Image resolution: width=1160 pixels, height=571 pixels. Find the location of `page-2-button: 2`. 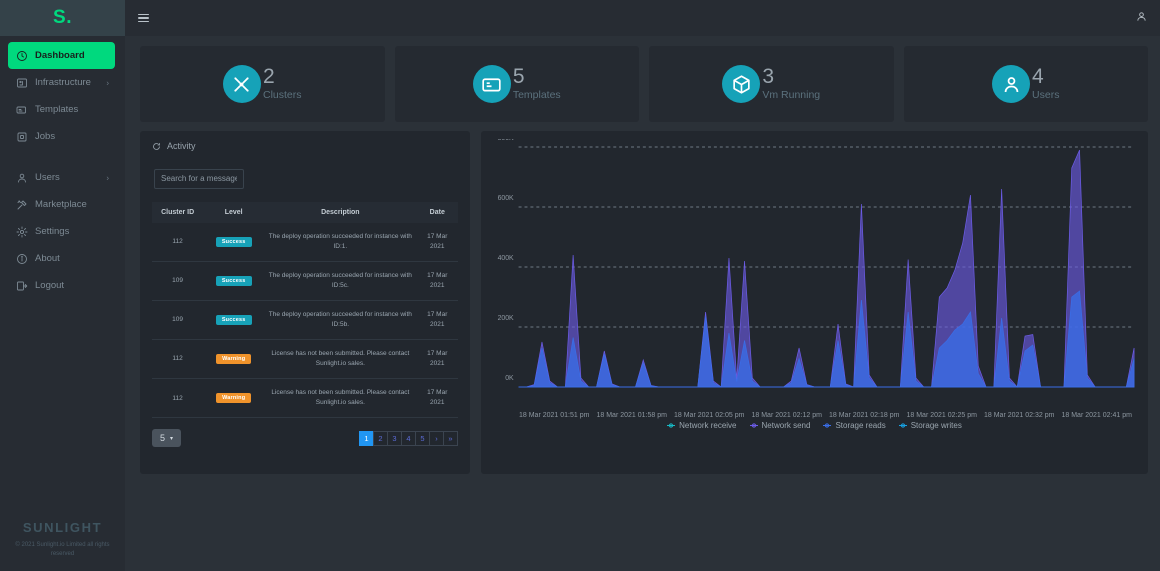

page-2-button: 2 is located at coordinates (380, 438).